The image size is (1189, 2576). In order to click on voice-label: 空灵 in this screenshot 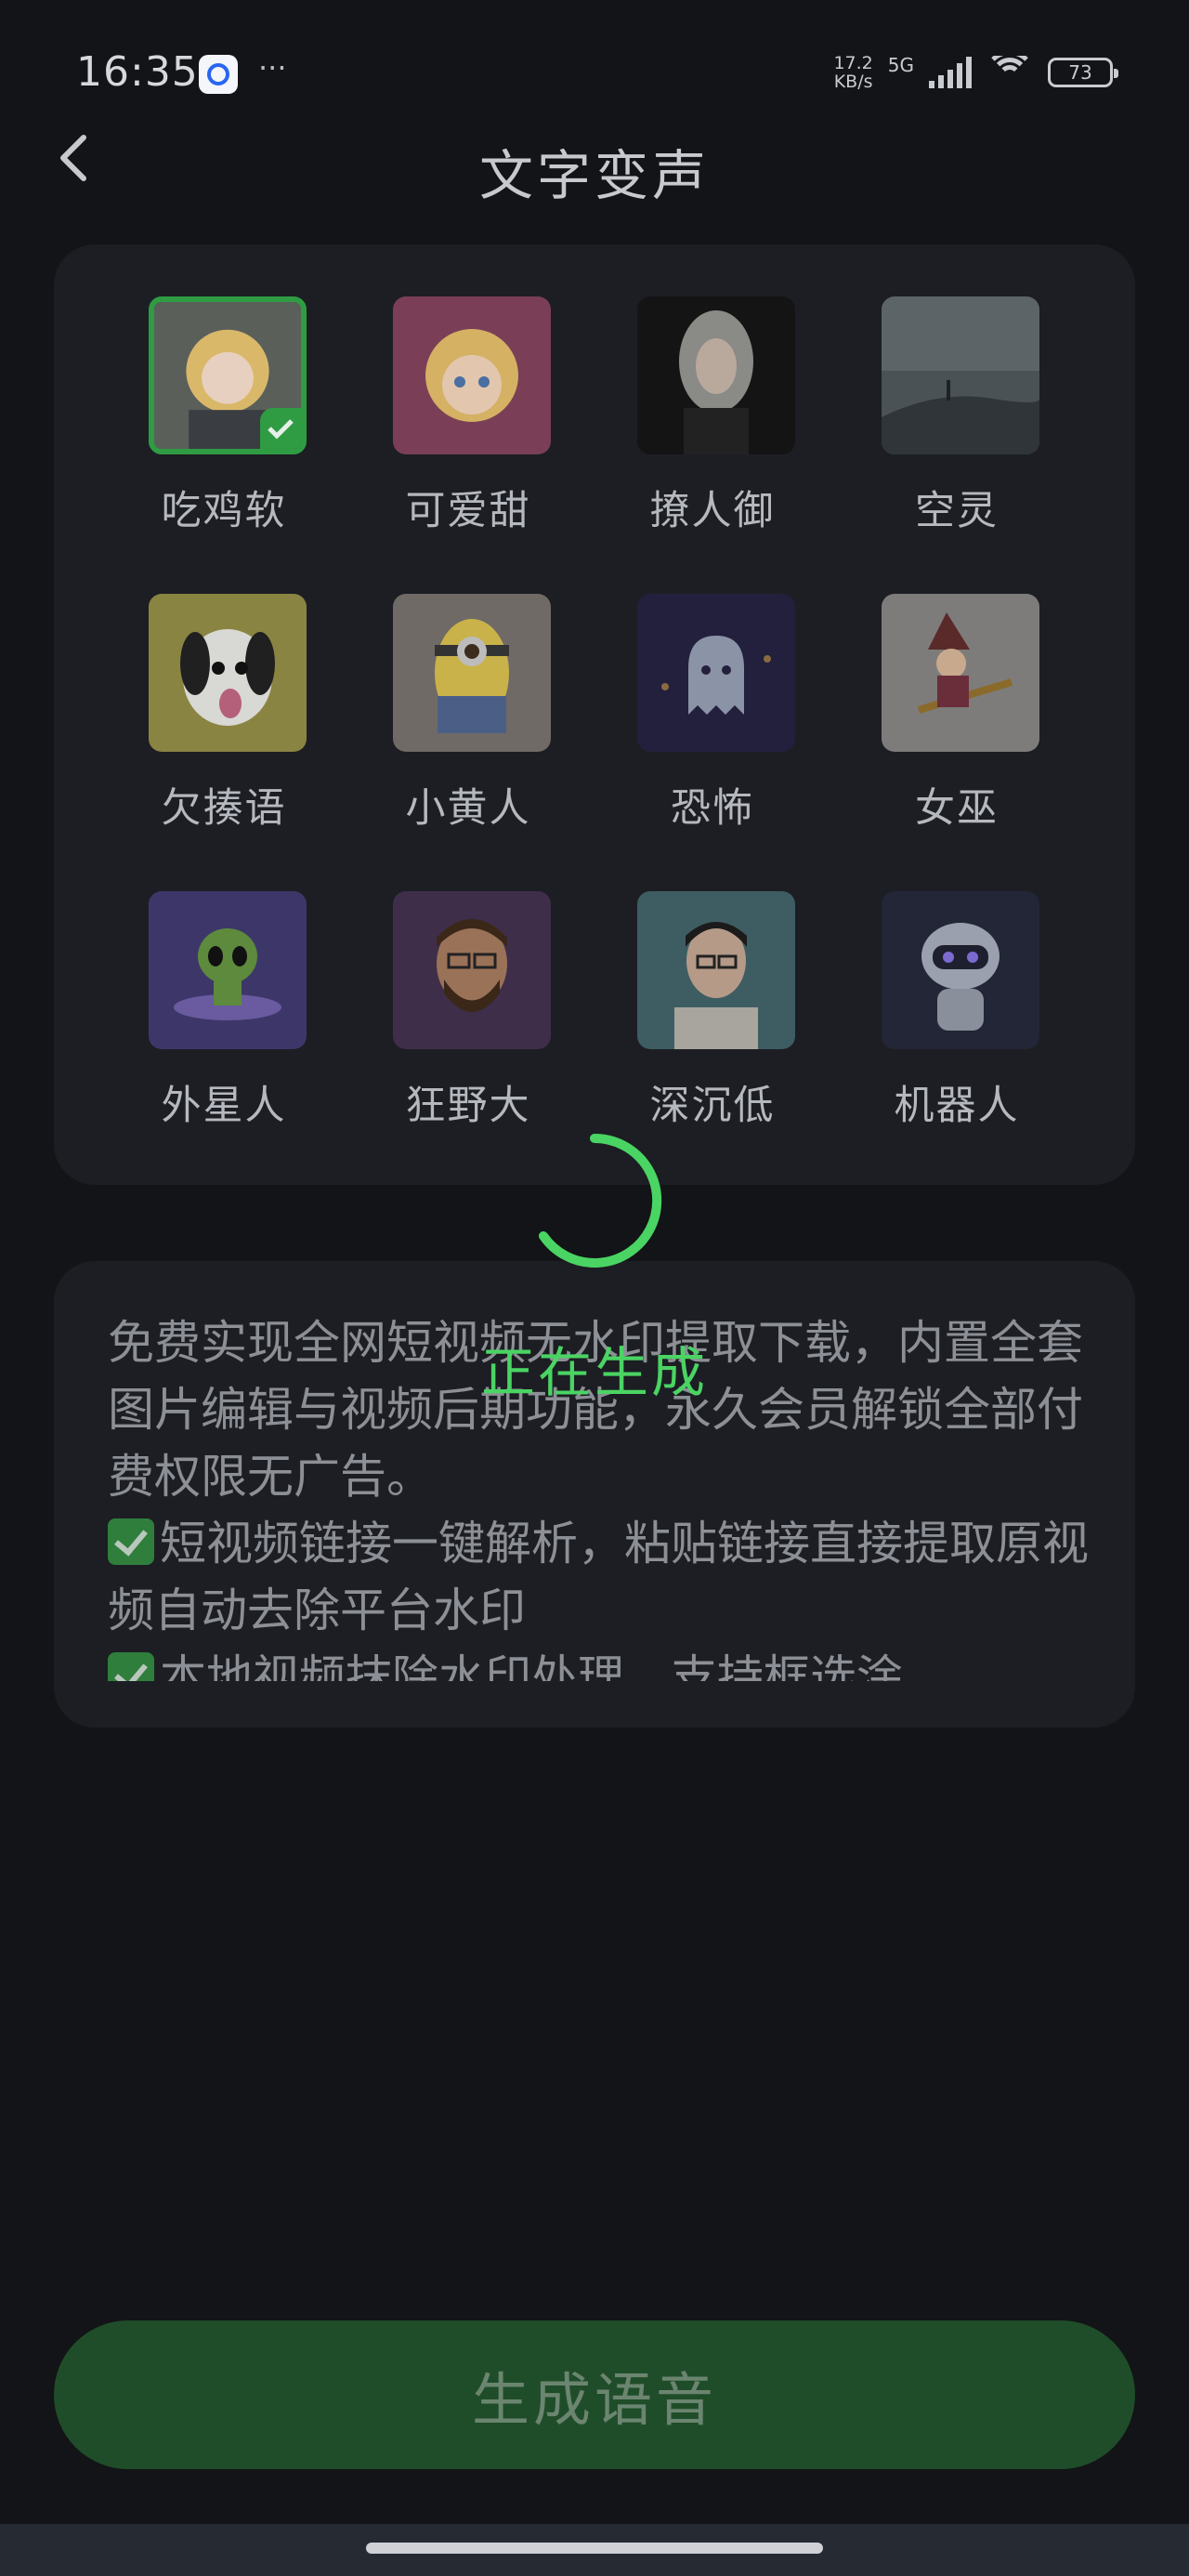, I will do `click(957, 511)`.